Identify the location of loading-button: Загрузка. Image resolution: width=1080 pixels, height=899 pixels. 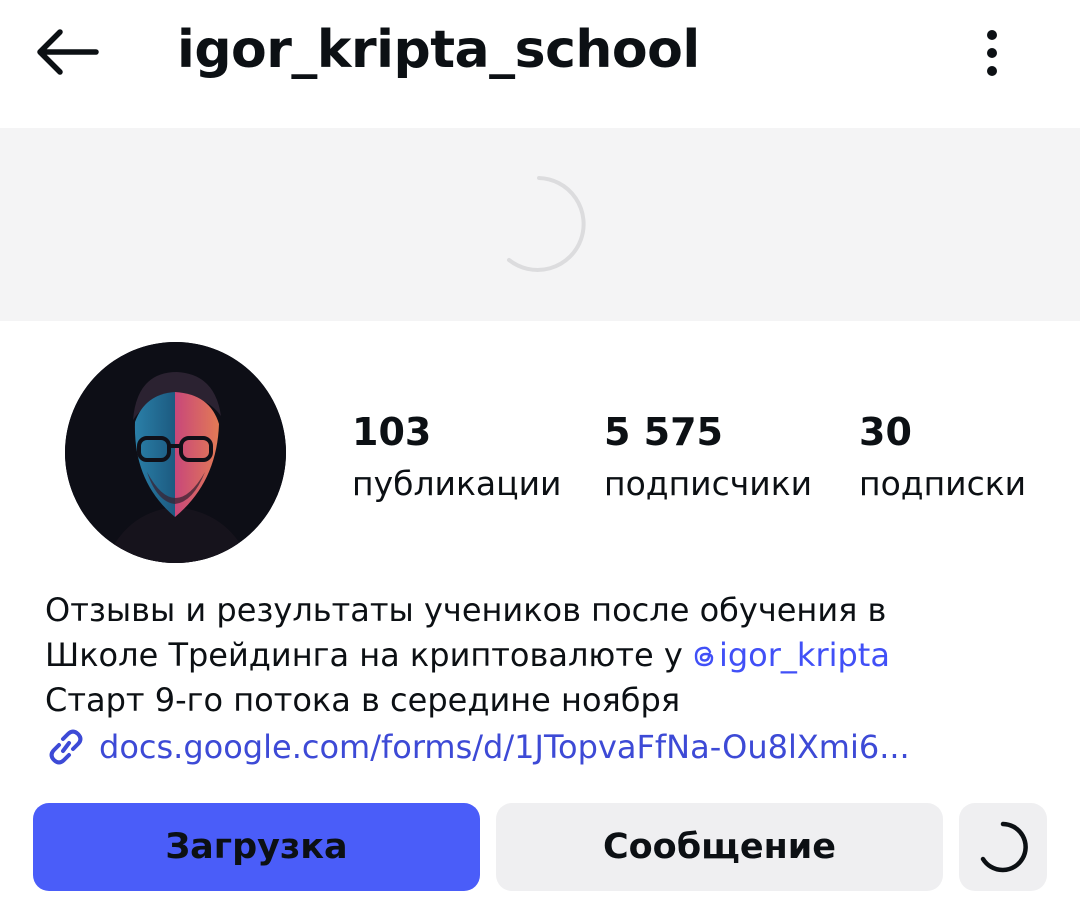
(256, 847).